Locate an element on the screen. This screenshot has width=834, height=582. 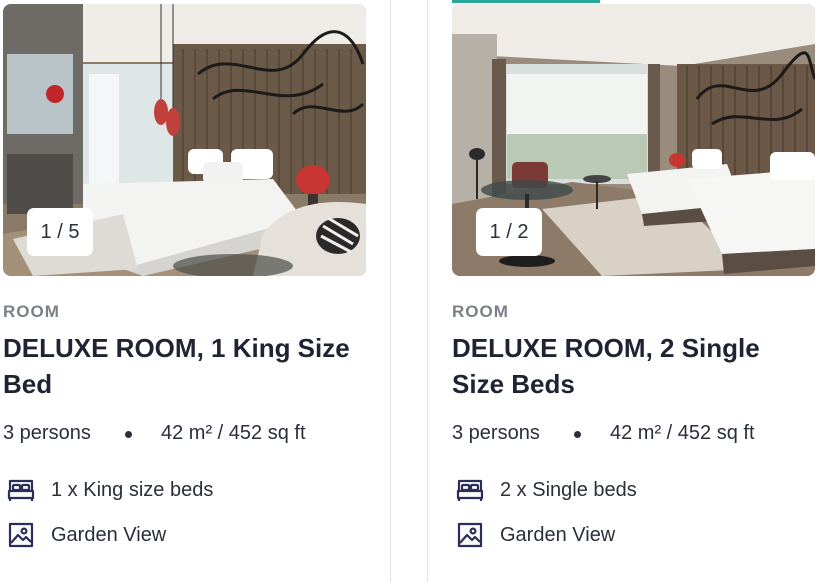
feature-bed: 2 x Single beds is located at coordinates (634, 491).